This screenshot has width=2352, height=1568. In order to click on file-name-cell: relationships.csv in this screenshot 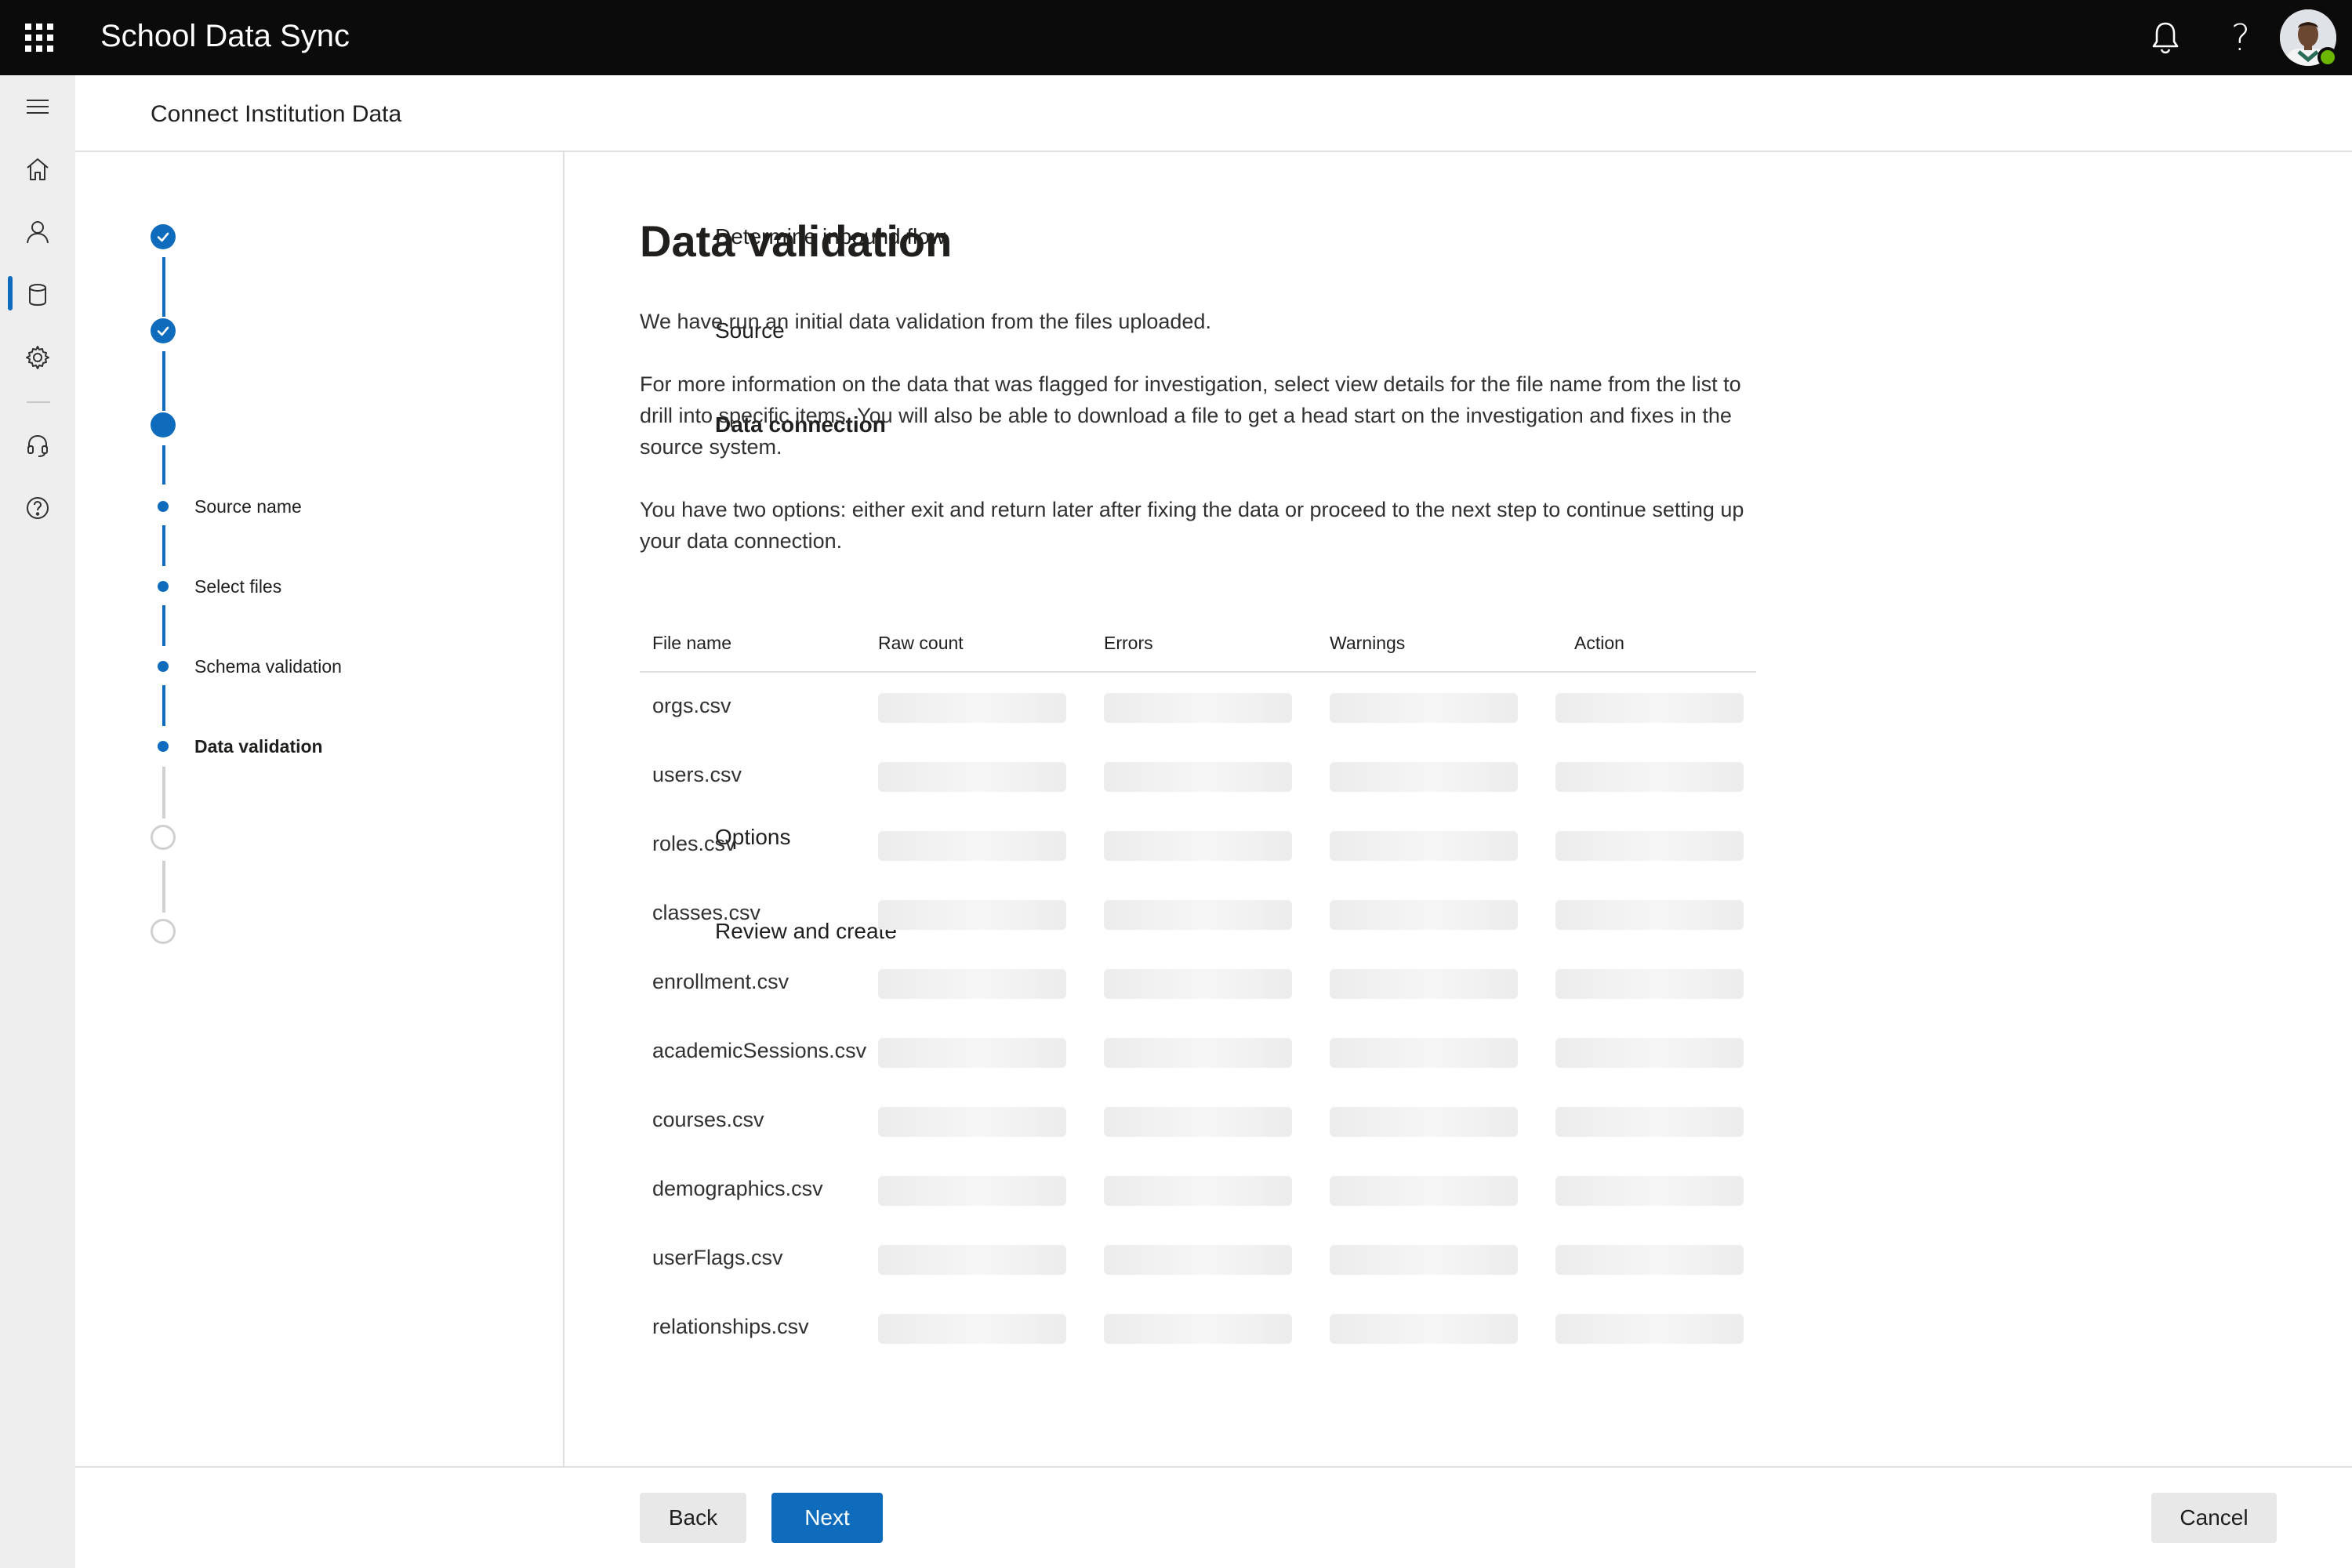, I will do `click(730, 1326)`.